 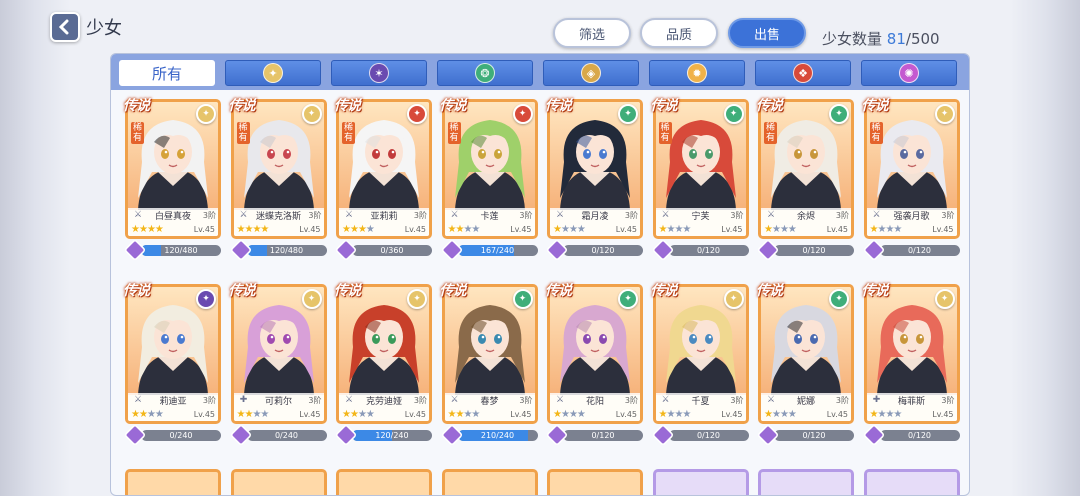 What do you see at coordinates (922, 39) in the screenshot?
I see `girl-count-max: /500` at bounding box center [922, 39].